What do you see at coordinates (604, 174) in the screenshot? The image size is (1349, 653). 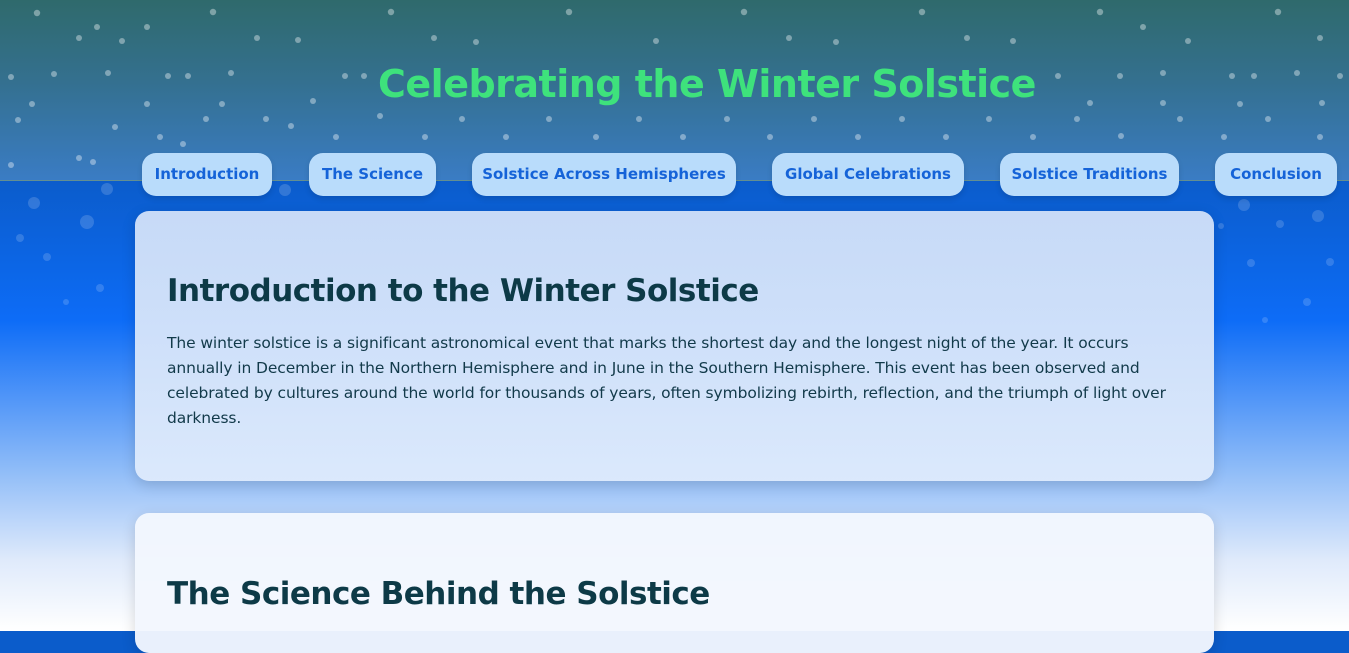 I see `nav-tab-solstice-across-hemispheres: Solstice Across Hemispheres` at bounding box center [604, 174].